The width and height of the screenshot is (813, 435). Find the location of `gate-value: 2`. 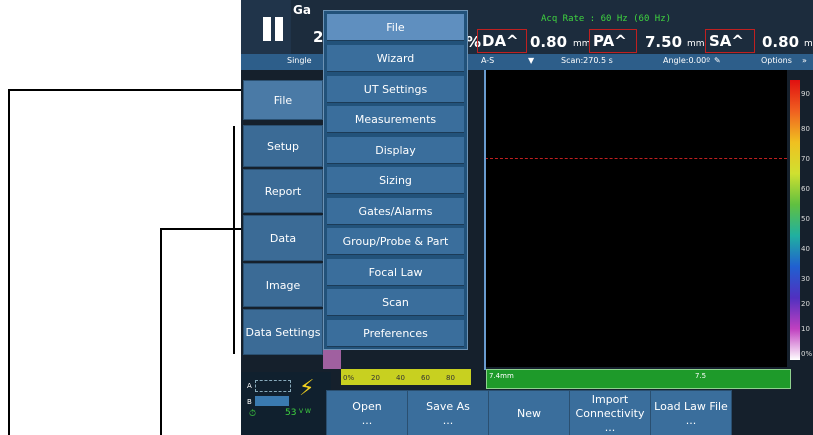

gate-value: 2 is located at coordinates (318, 37).